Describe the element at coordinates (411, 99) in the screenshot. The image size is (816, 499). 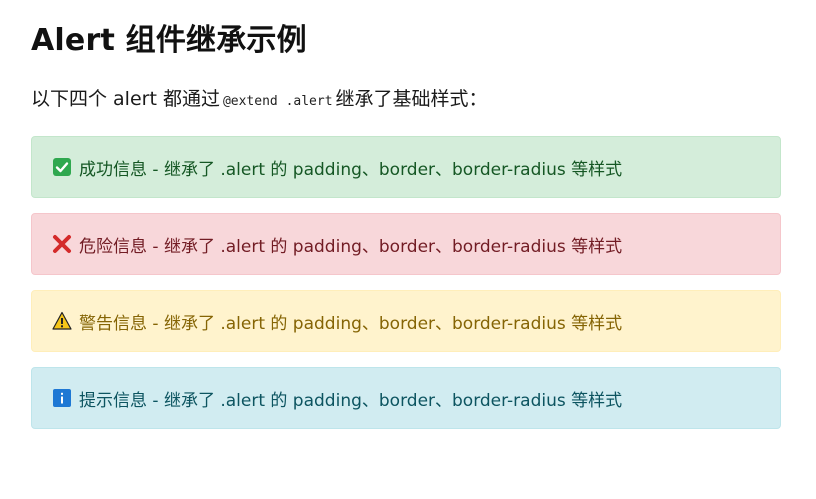
I see `intro-text-after: 继承了基础样式：` at that location.